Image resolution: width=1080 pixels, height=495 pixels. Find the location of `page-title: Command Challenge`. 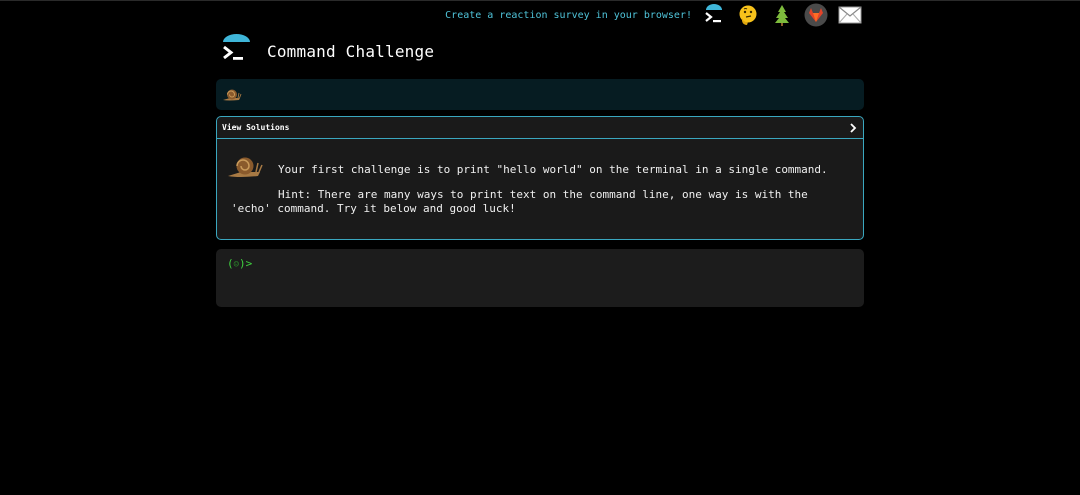

page-title: Command Challenge is located at coordinates (351, 51).